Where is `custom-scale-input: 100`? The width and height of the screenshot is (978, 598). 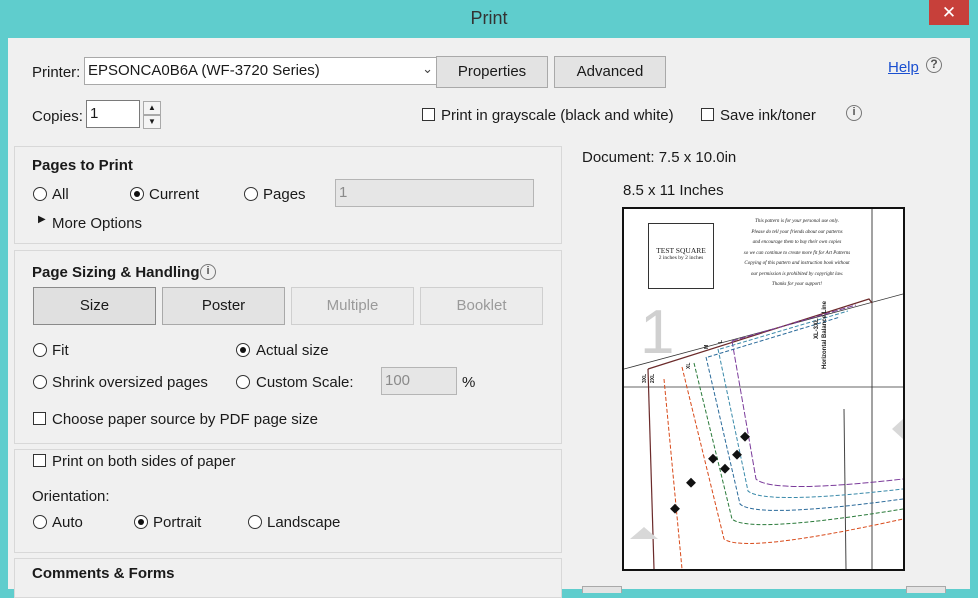 custom-scale-input: 100 is located at coordinates (419, 381).